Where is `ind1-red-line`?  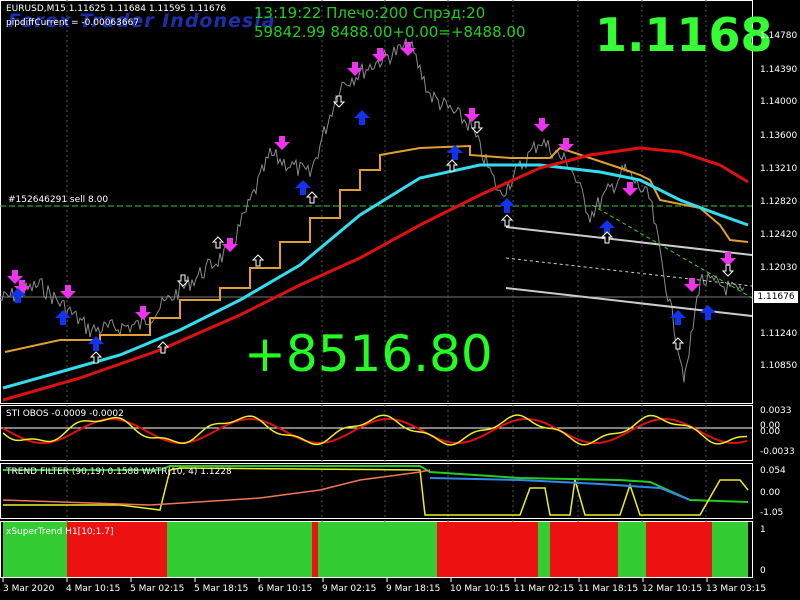 ind1-red-line is located at coordinates (375, 431).